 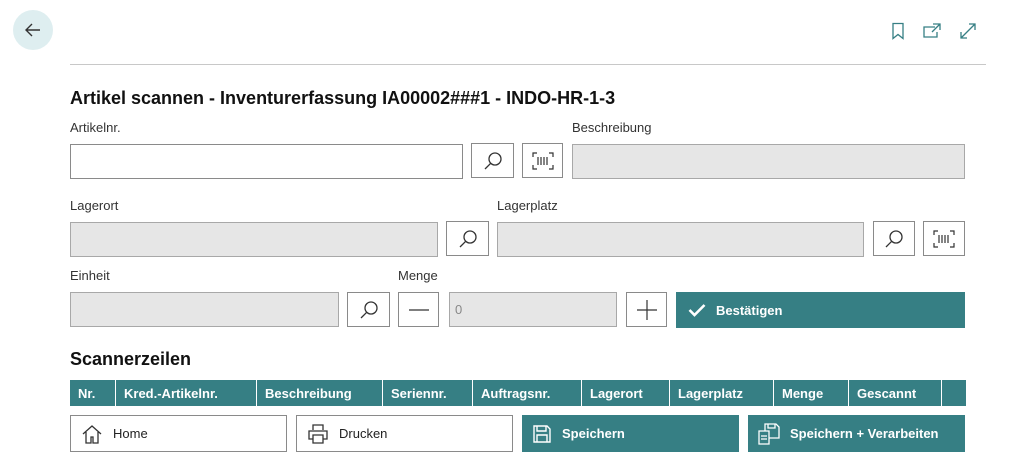 I want to click on artikelnr-lookup-button, so click(x=492, y=160).